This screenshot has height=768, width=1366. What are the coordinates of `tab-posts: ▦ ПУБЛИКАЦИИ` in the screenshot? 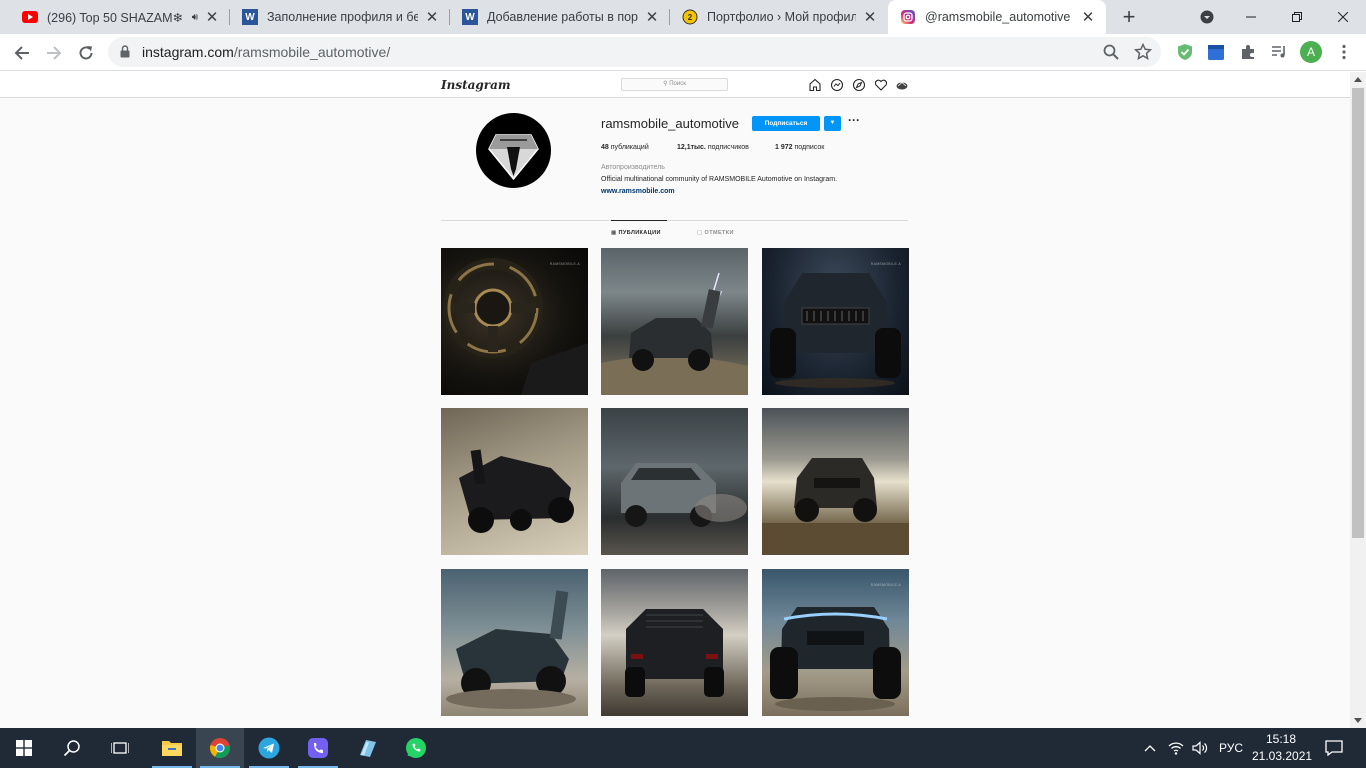 It's located at (636, 233).